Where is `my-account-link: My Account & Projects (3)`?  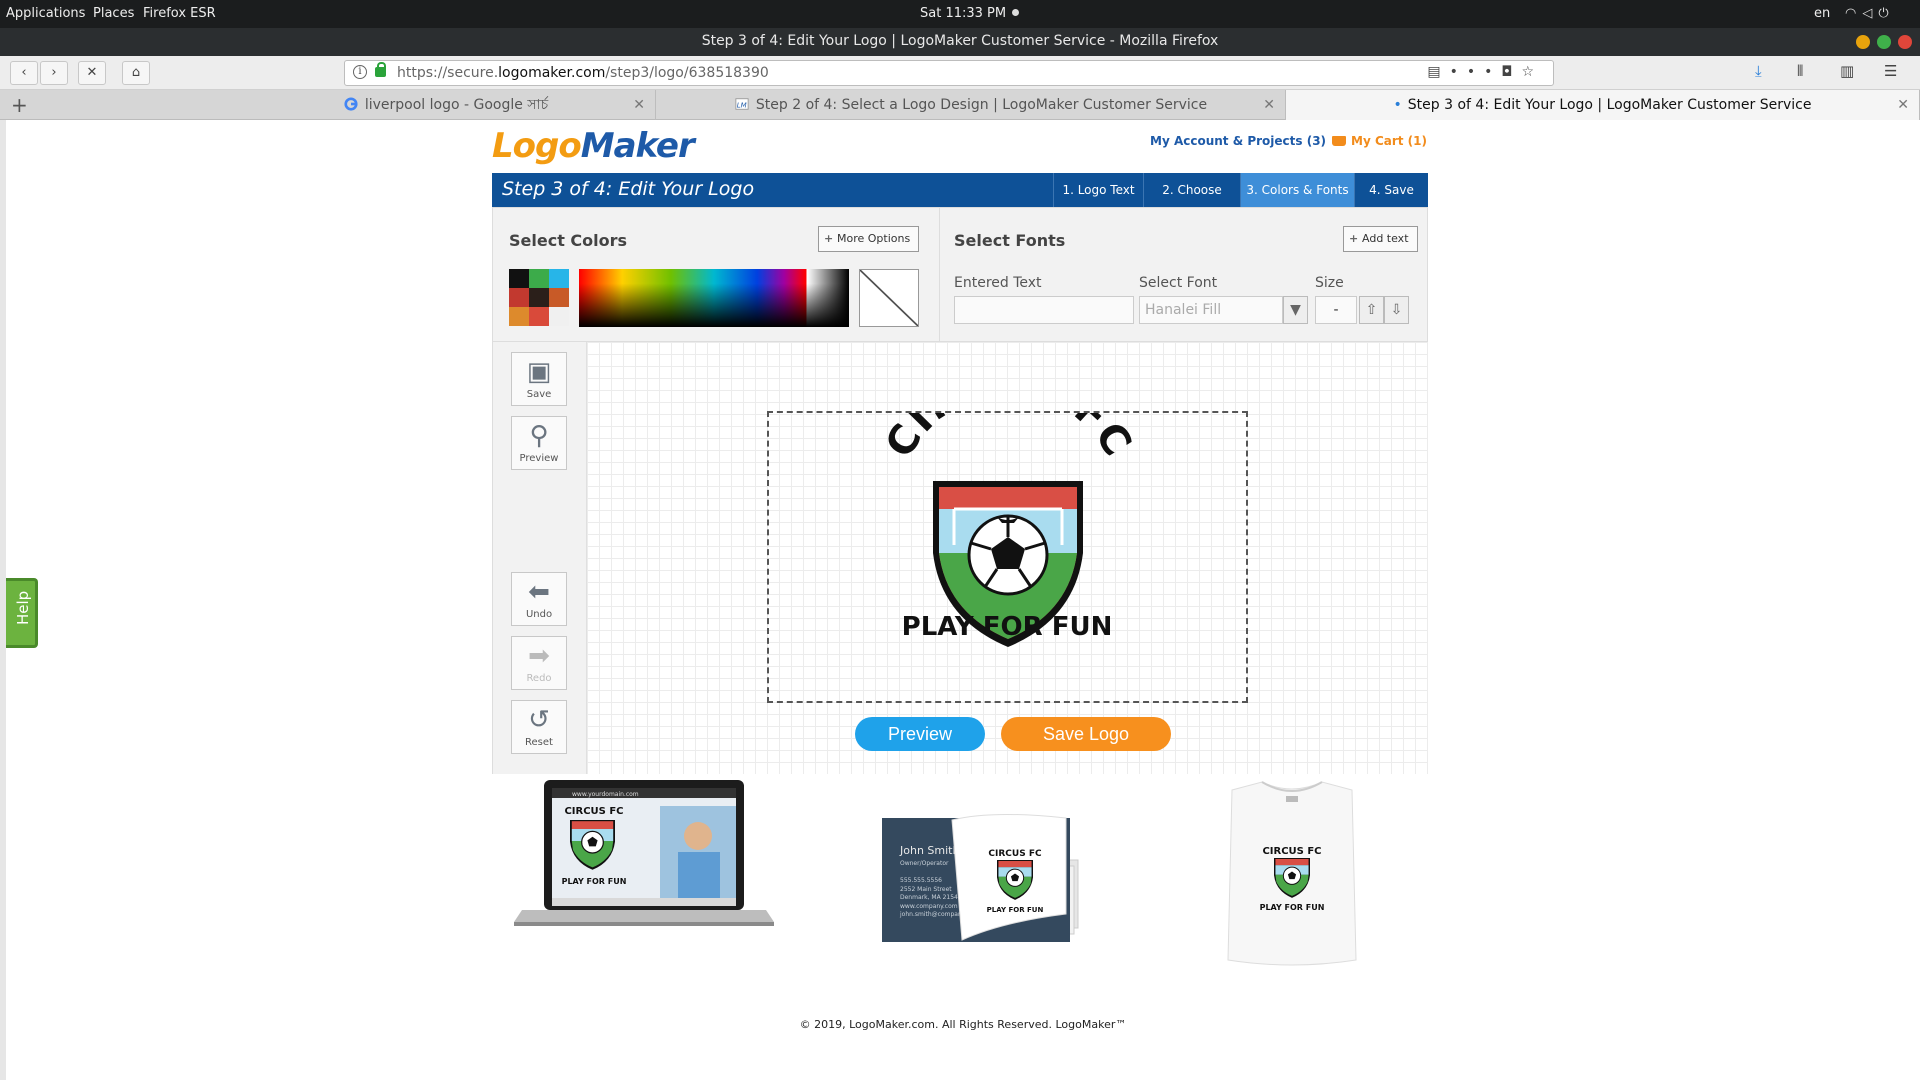 my-account-link: My Account & Projects (3) is located at coordinates (1238, 141).